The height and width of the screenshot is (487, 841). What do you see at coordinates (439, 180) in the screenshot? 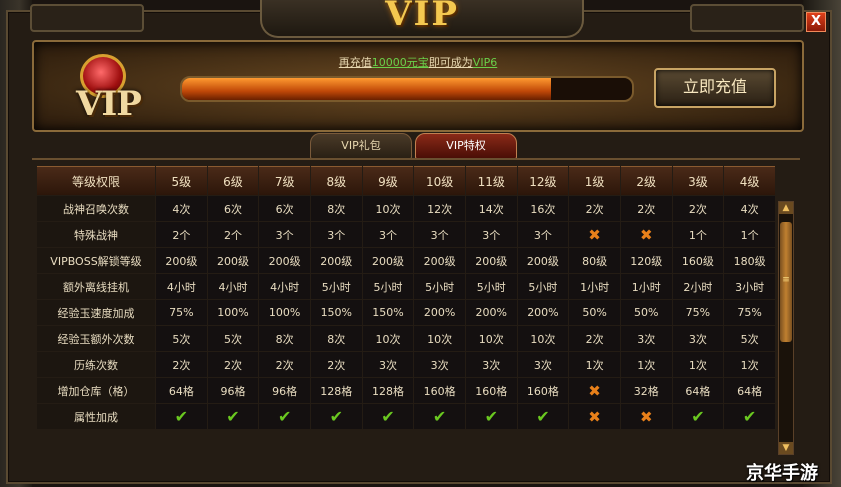
I see `column-header: 10级` at bounding box center [439, 180].